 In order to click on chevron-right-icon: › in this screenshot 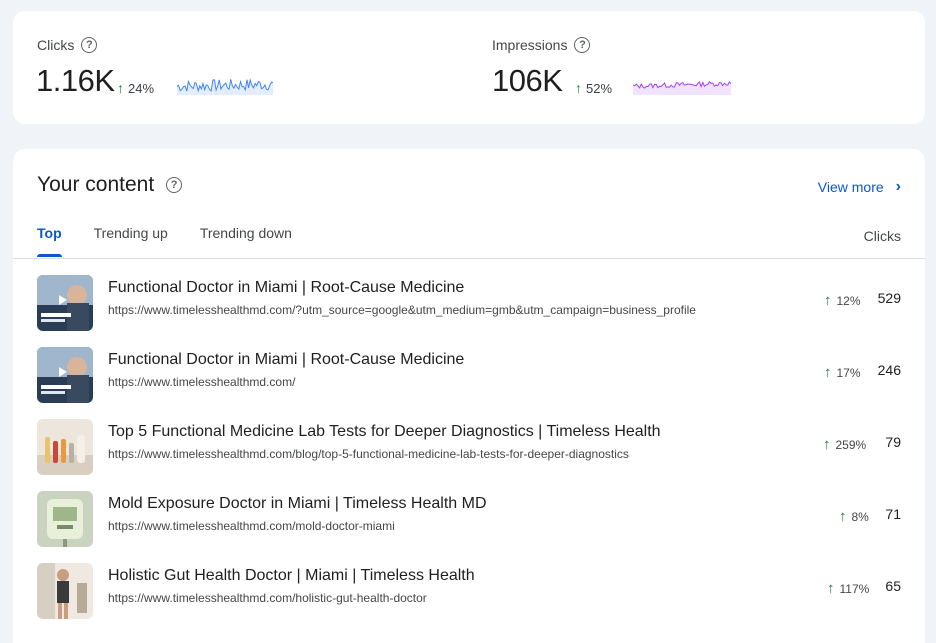, I will do `click(898, 186)`.